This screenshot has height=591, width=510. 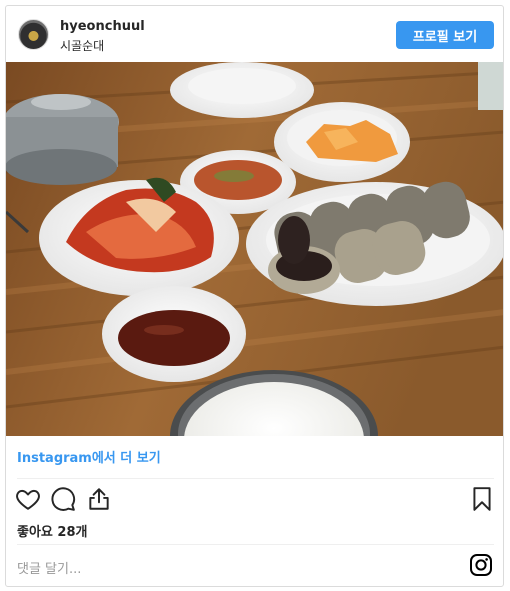 I want to click on post-header: hyeonchuul 시골순대 프로필 보기, so click(x=254, y=34).